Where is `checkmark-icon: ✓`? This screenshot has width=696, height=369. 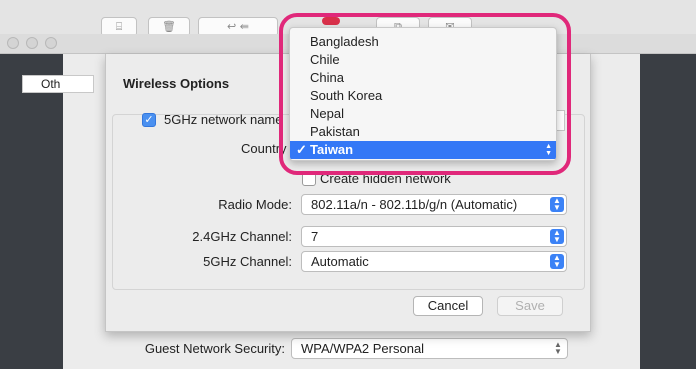 checkmark-icon: ✓ is located at coordinates (149, 120).